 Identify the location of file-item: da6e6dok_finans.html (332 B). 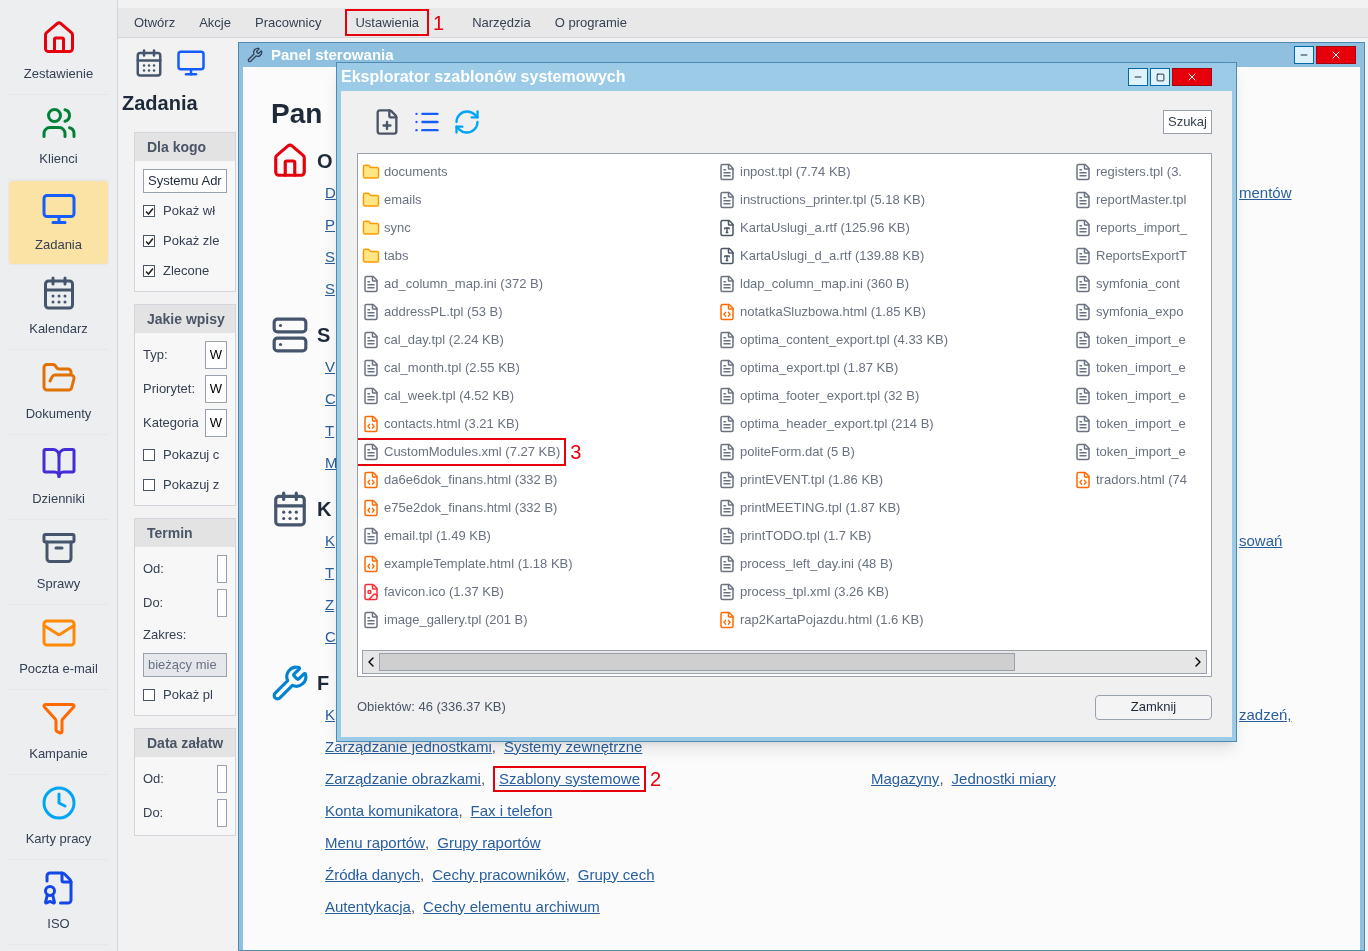
(460, 480).